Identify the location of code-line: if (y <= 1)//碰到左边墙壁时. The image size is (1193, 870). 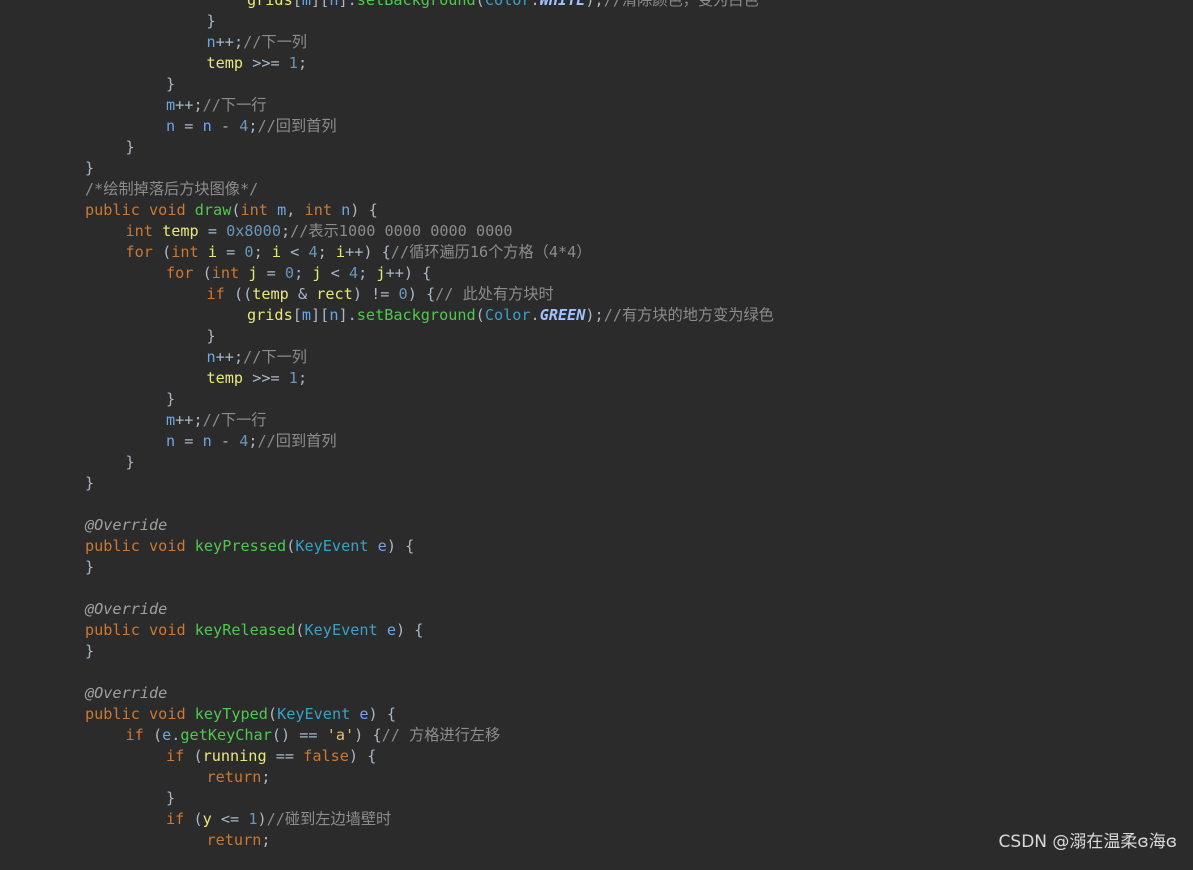
(278, 819).